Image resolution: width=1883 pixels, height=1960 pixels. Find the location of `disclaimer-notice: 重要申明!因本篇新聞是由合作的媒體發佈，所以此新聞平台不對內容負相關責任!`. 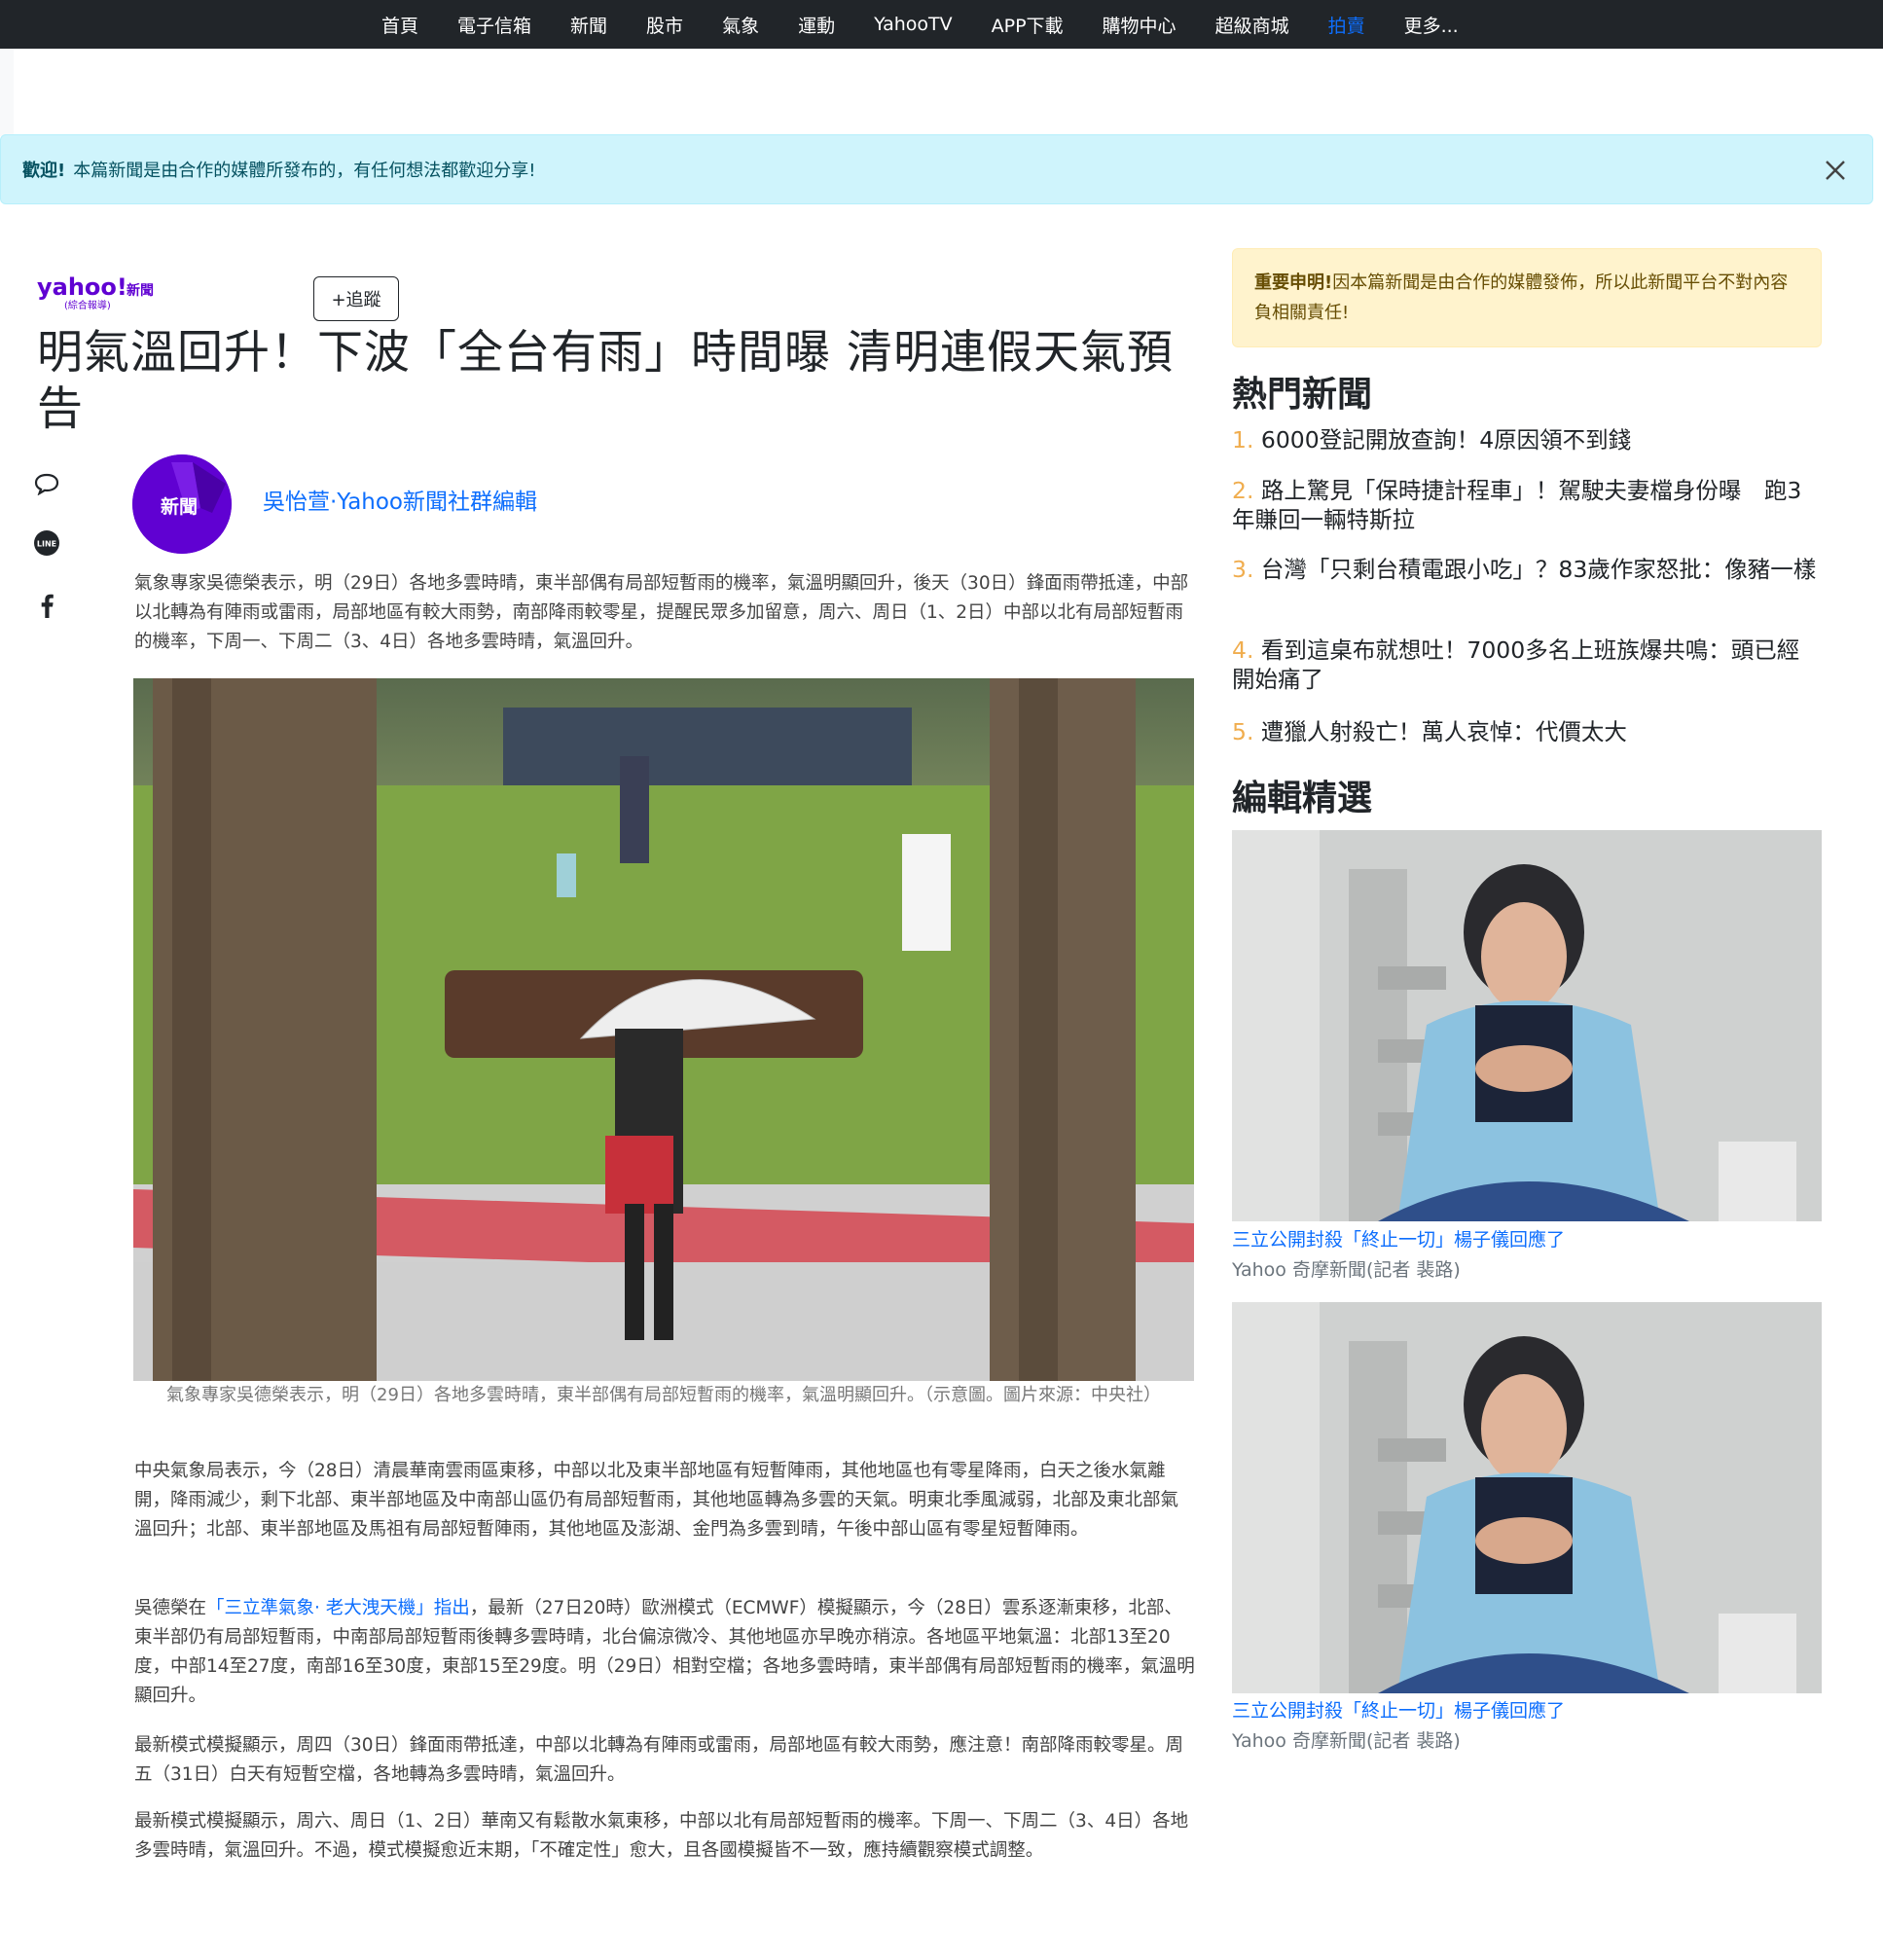

disclaimer-notice: 重要申明!因本篇新聞是由合作的媒體發佈，所以此新聞平台不對內容負相關責任! is located at coordinates (1527, 297).